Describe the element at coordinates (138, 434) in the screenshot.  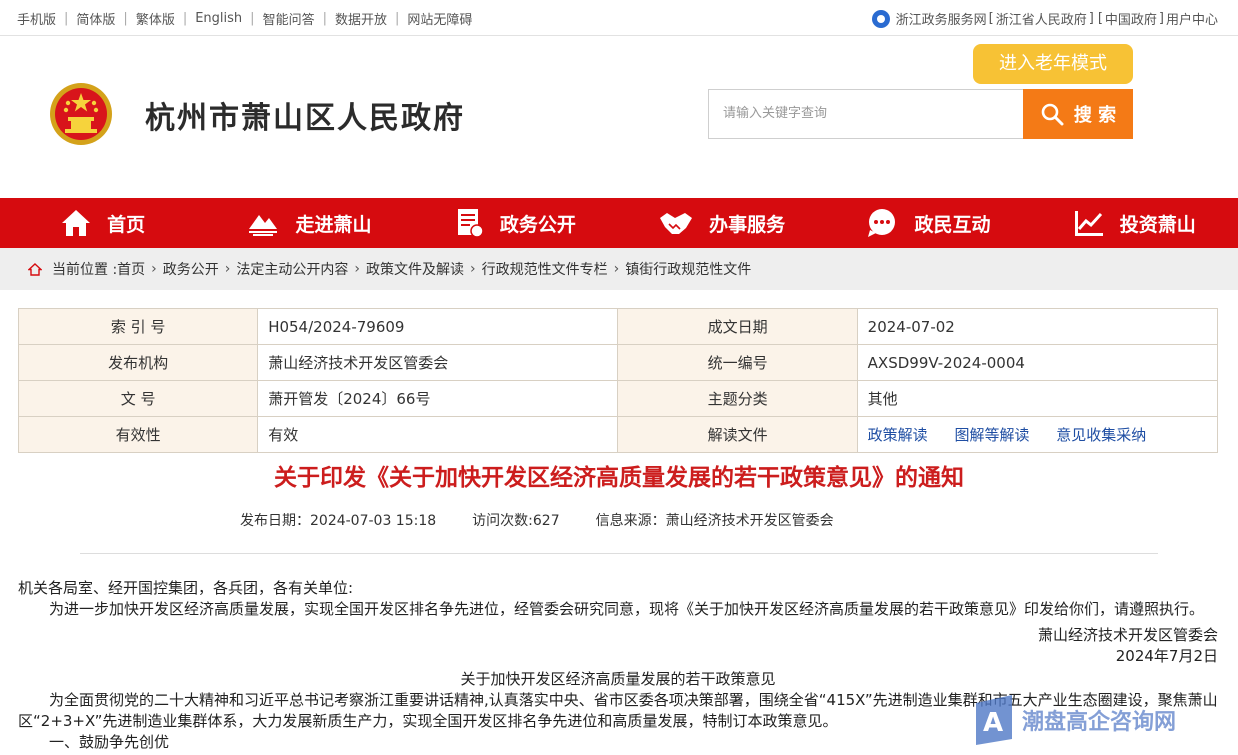
I see `validity-label: 有效性` at that location.